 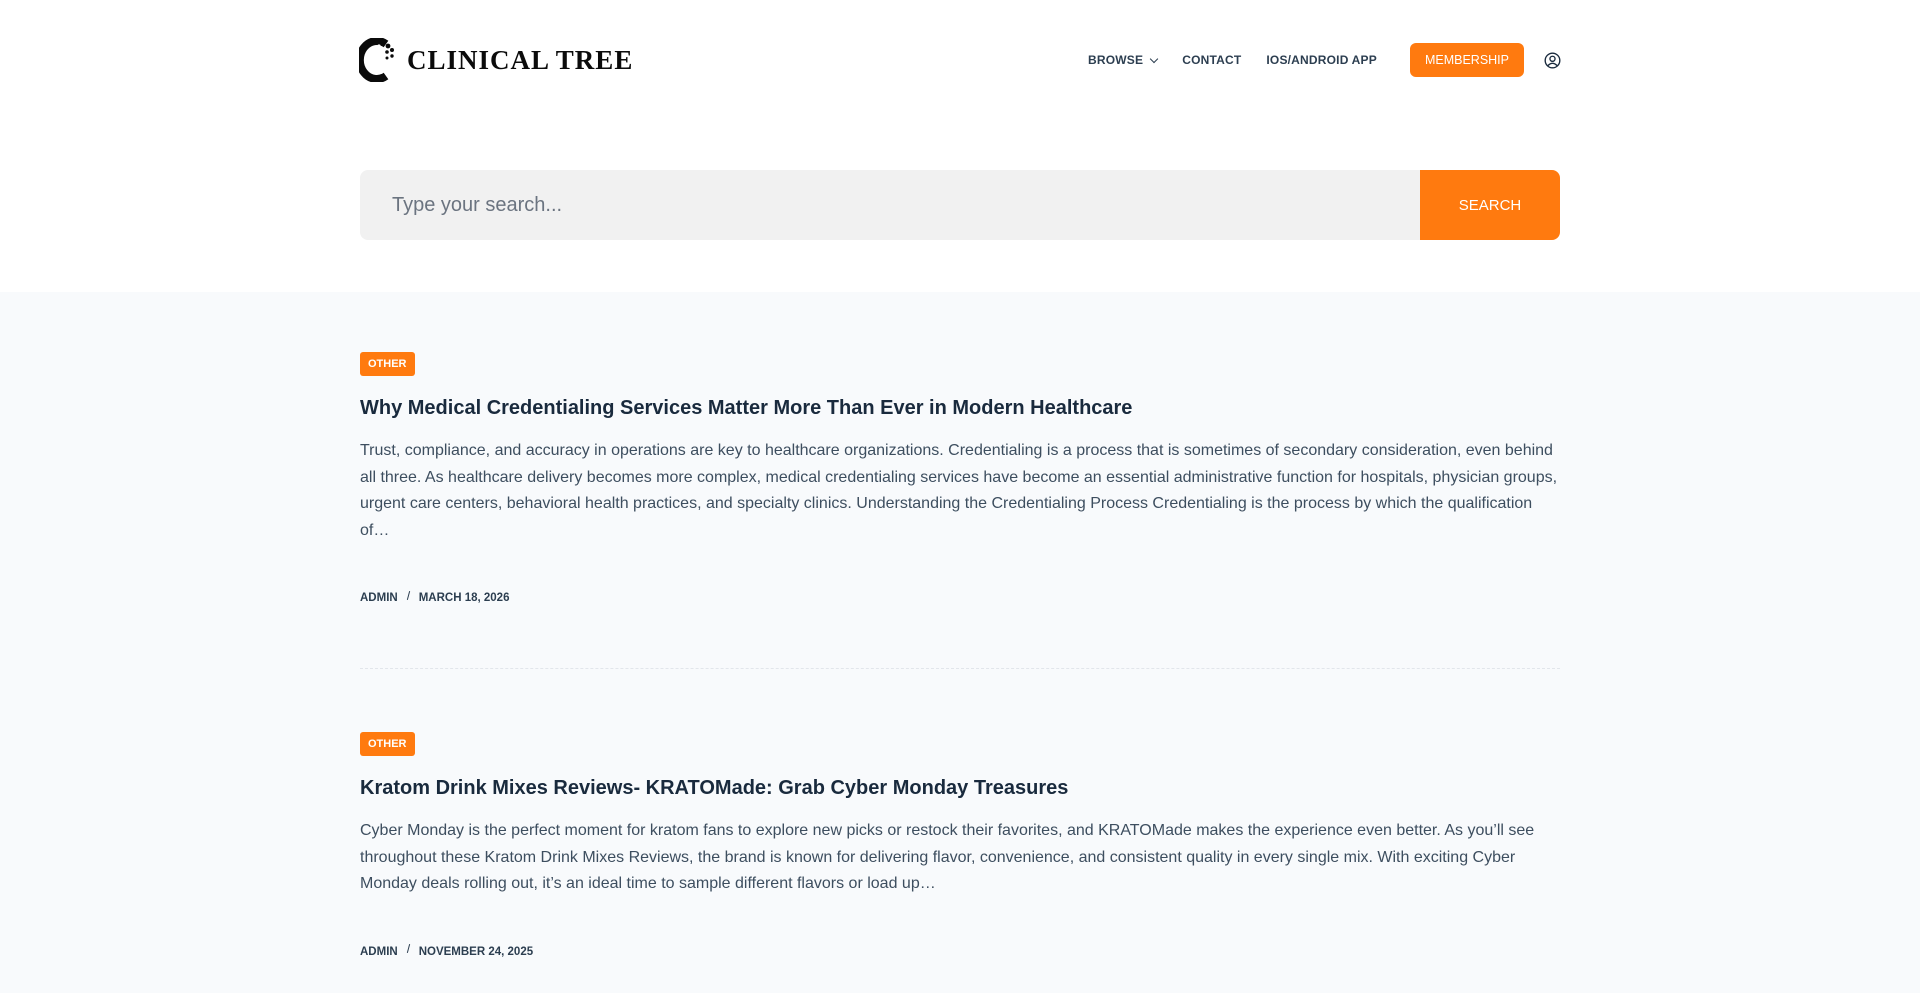 What do you see at coordinates (1490, 205) in the screenshot?
I see `search-button: SEARCH` at bounding box center [1490, 205].